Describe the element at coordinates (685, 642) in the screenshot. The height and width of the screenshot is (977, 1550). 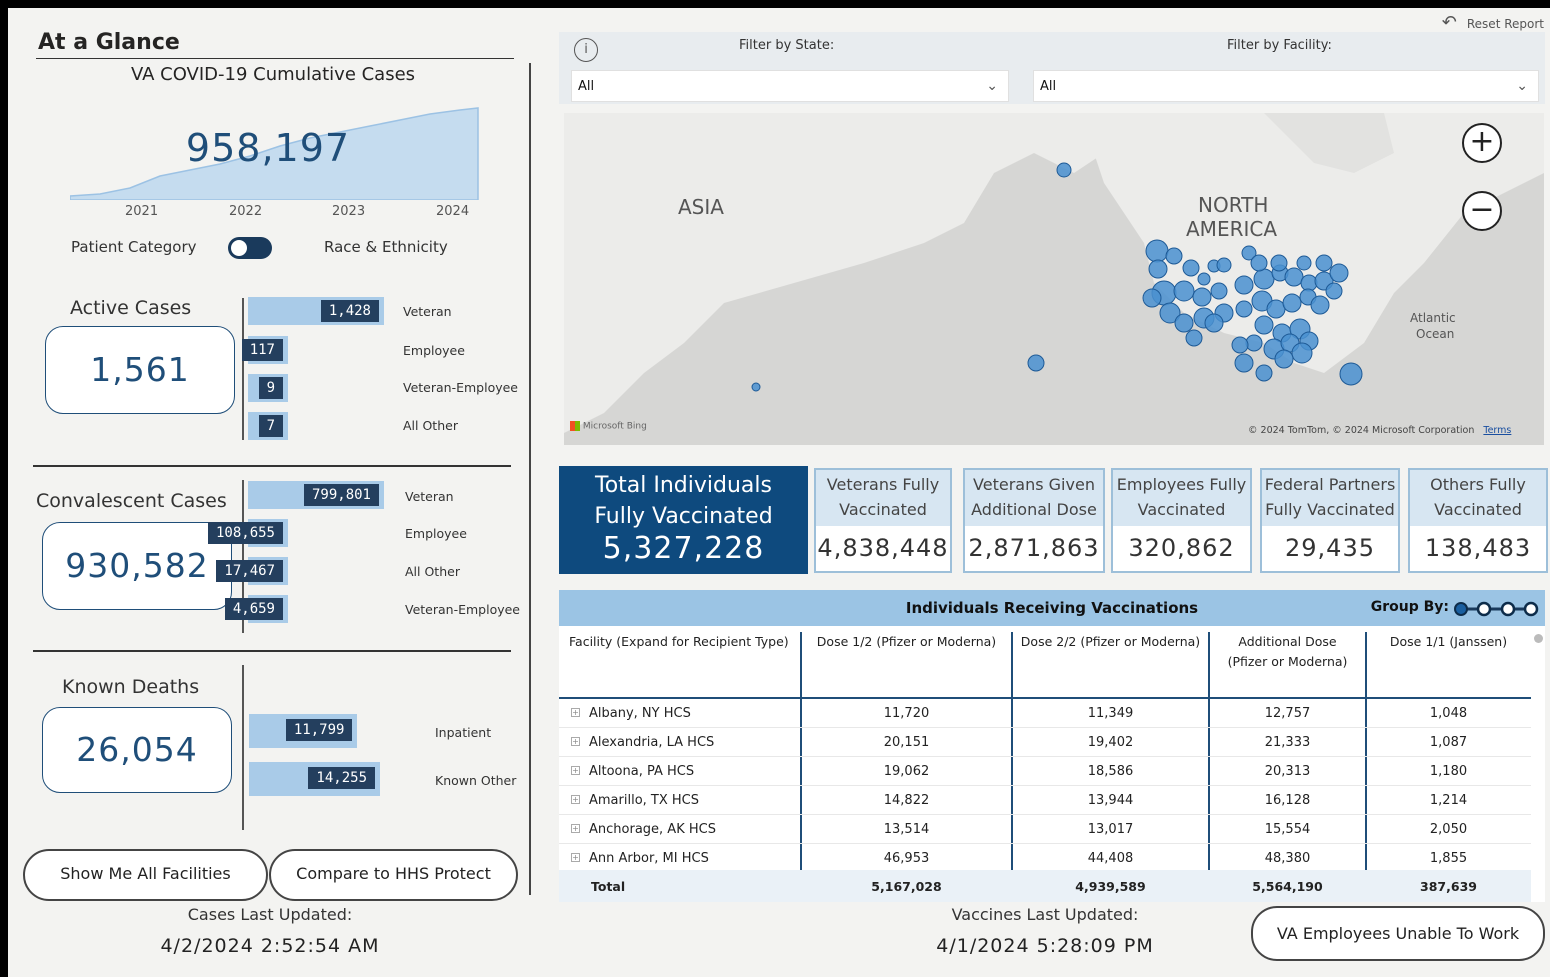
I see `column-header-facility: Facility (Expand for Recipient Type)` at that location.